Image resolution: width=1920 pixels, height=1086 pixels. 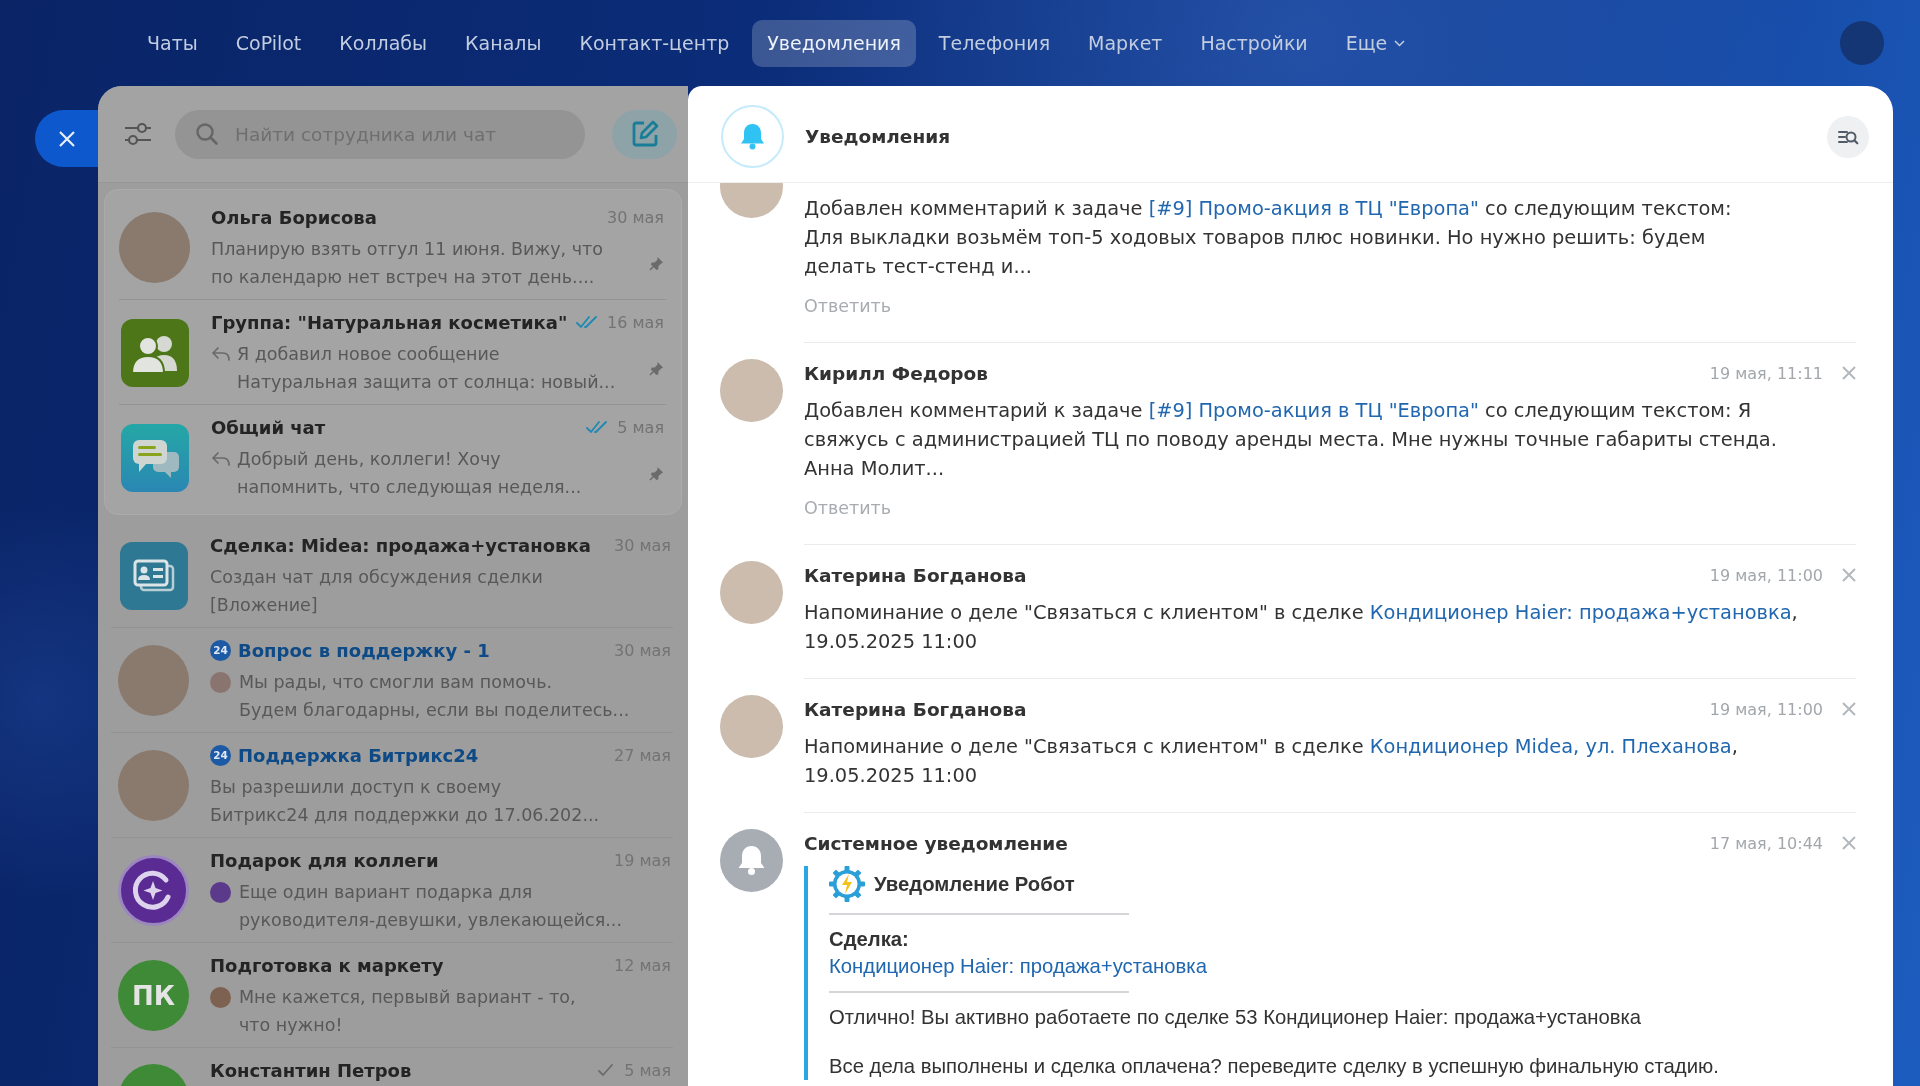 I want to click on chat-title: Константин Петров, so click(x=311, y=1070).